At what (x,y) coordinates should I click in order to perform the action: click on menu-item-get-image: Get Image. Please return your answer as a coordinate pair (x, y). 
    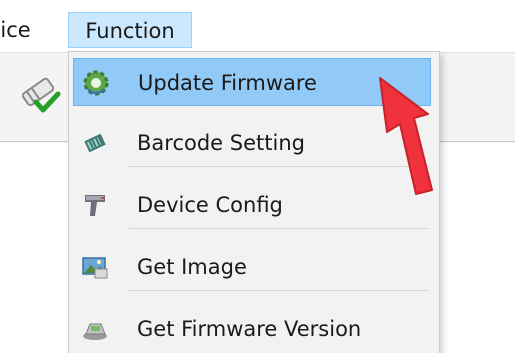
    Looking at the image, I should click on (252, 267).